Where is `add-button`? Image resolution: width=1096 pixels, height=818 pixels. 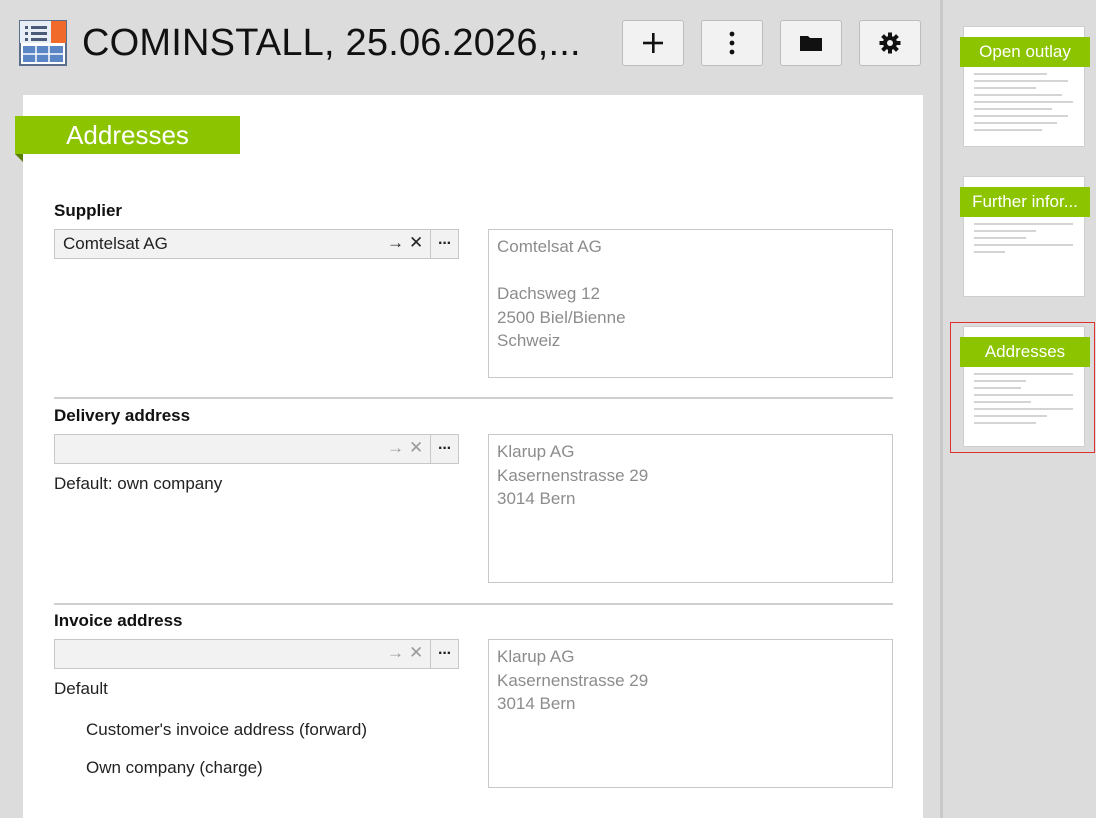
add-button is located at coordinates (653, 43).